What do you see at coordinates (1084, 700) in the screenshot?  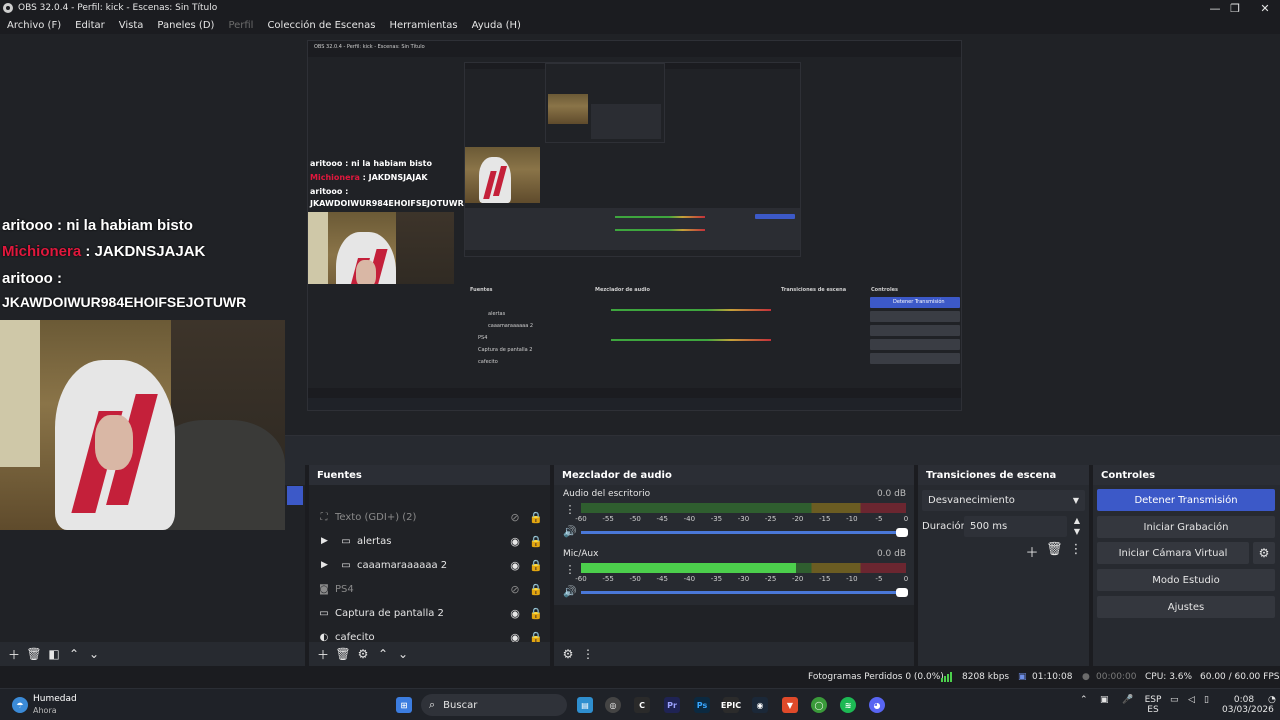 I see `tray-chevron-icon: ⌃` at bounding box center [1084, 700].